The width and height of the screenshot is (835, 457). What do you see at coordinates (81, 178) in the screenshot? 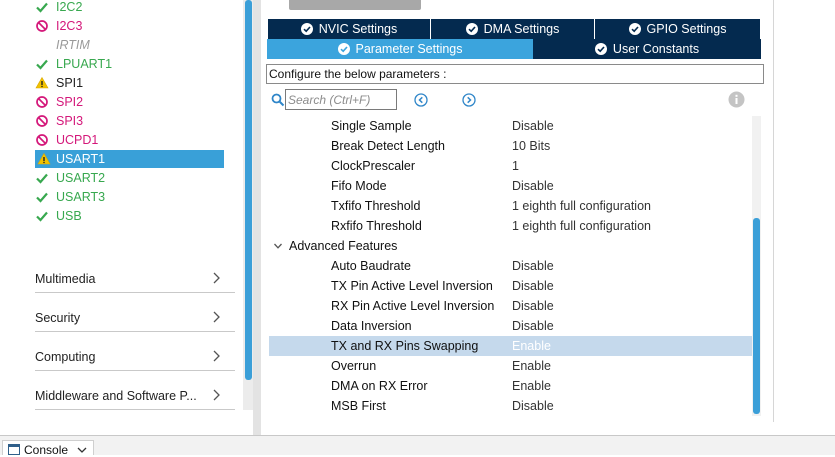
I see `peripheral-label: USART2` at bounding box center [81, 178].